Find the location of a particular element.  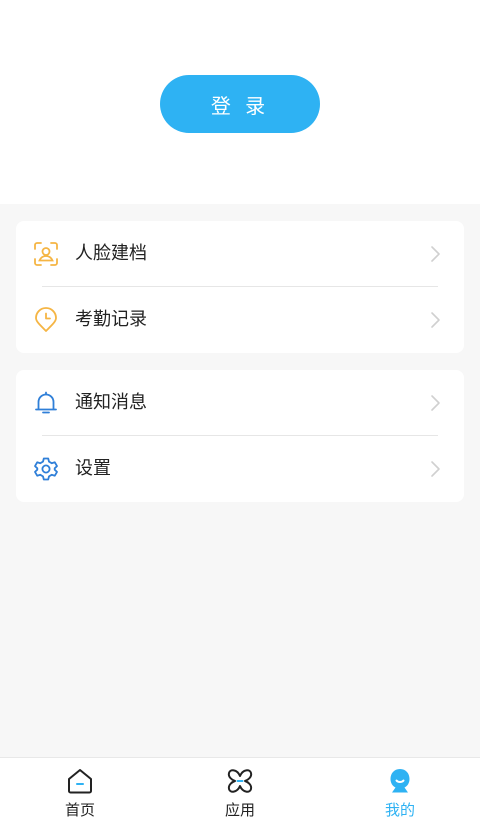

menu-item-label: 通知消息 is located at coordinates (111, 402).